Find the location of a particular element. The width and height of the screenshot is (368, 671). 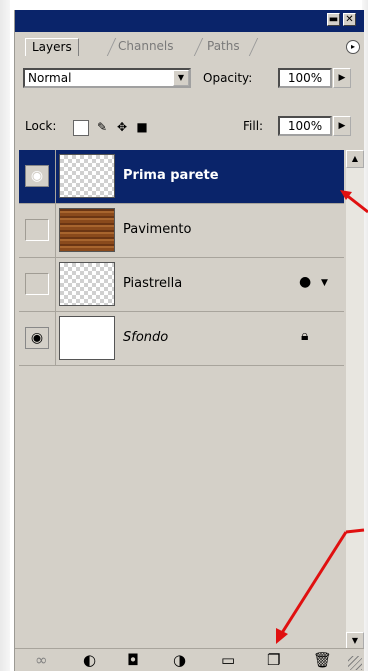

blend-mode-value: Normal is located at coordinates (50, 78).